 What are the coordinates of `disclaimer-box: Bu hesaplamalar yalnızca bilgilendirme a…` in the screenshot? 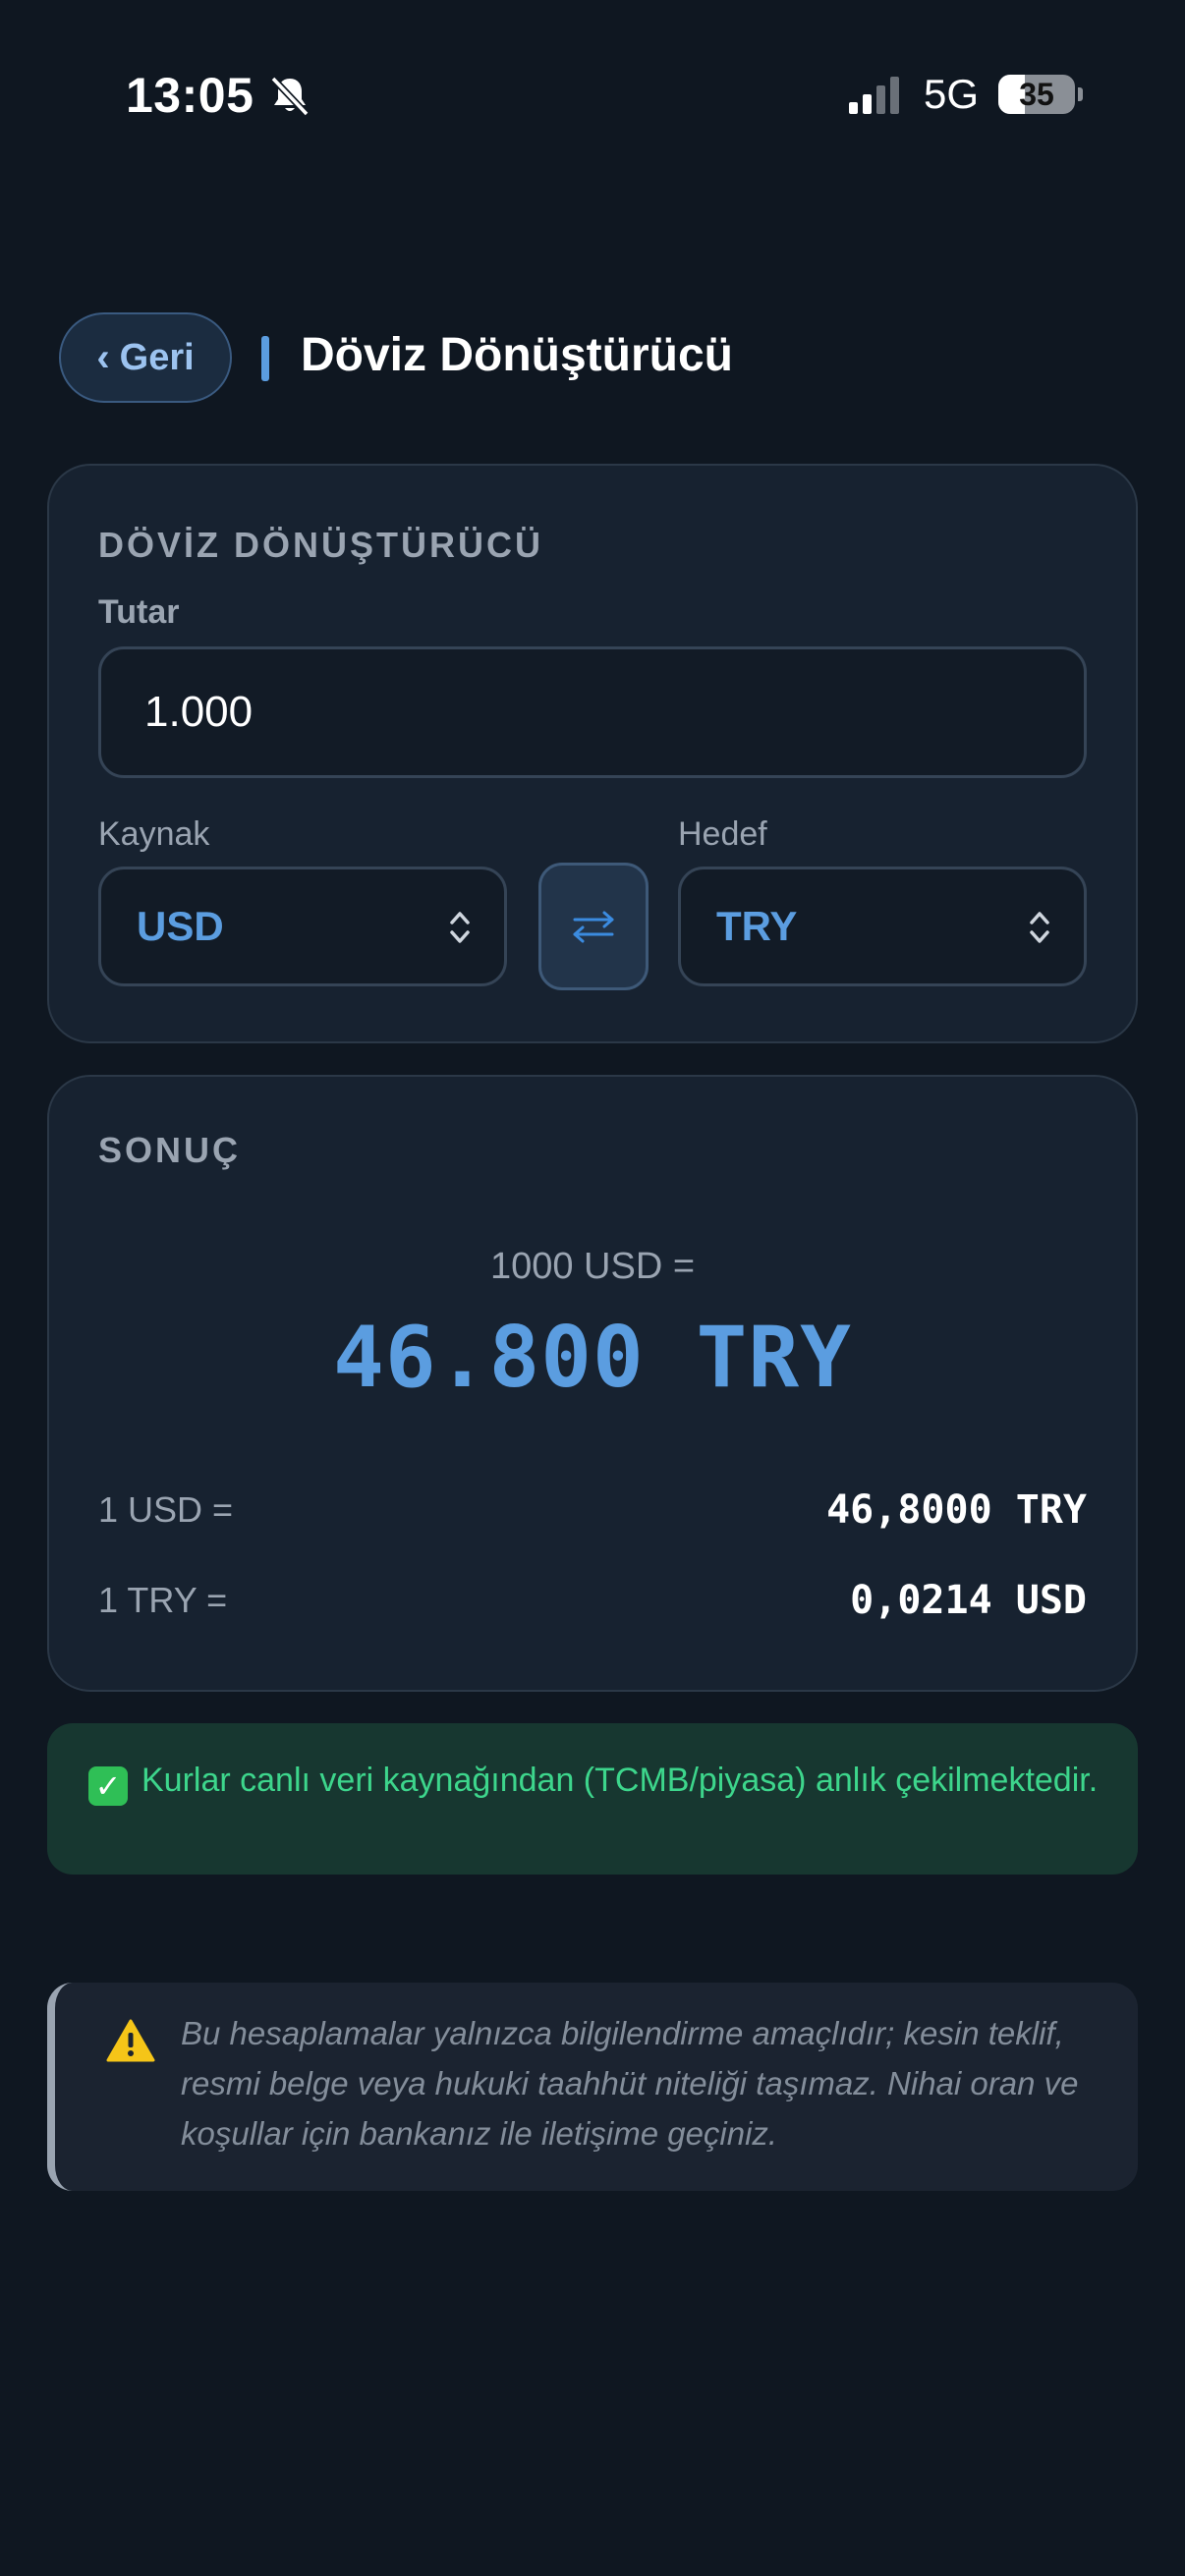 It's located at (592, 2087).